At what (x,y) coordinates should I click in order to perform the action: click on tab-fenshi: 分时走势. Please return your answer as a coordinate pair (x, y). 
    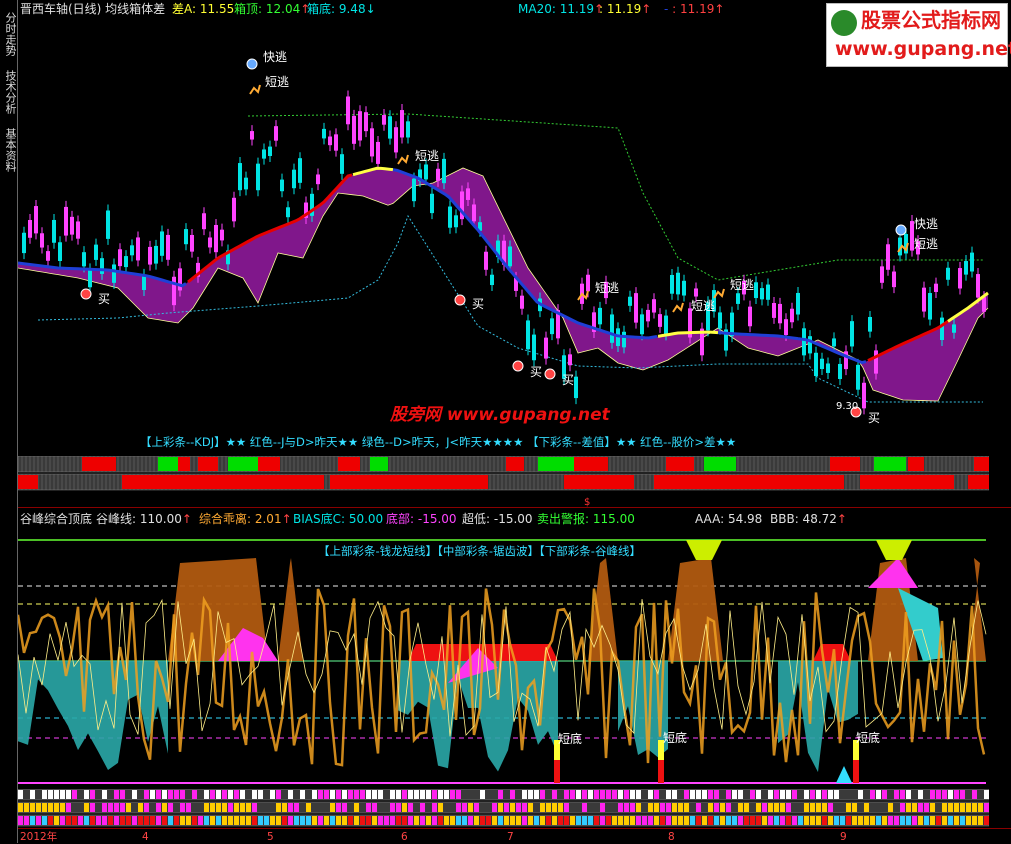
    Looking at the image, I should click on (8, 34).